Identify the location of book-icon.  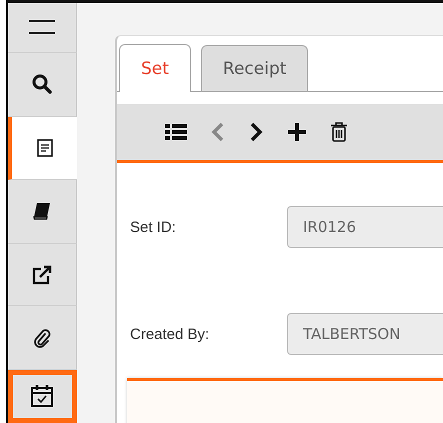
(42, 211).